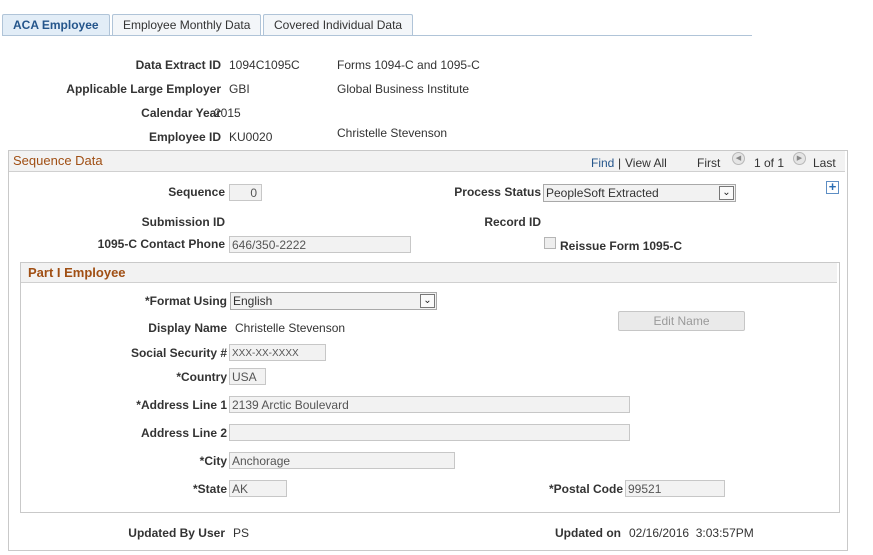  I want to click on sequence-label: Sequence, so click(196, 192).